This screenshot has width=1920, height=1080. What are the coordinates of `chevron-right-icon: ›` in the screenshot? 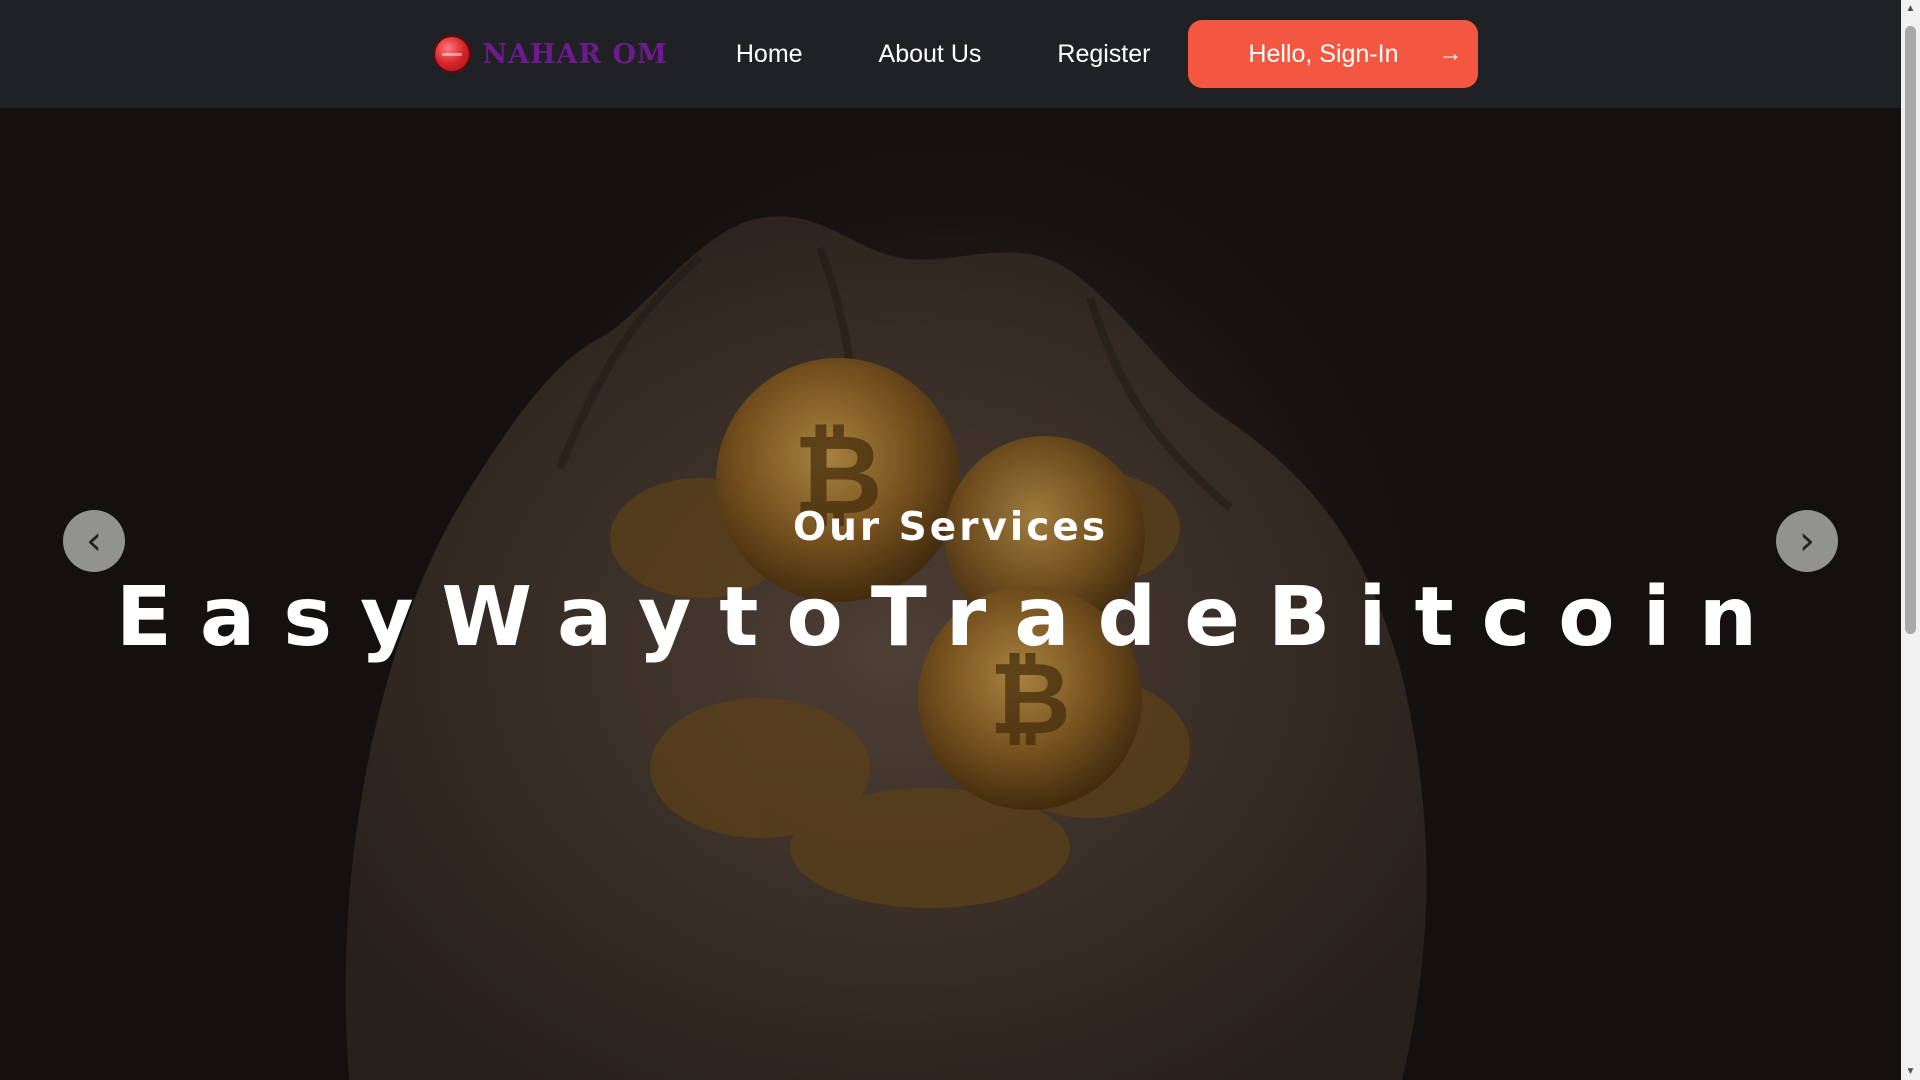 It's located at (1807, 541).